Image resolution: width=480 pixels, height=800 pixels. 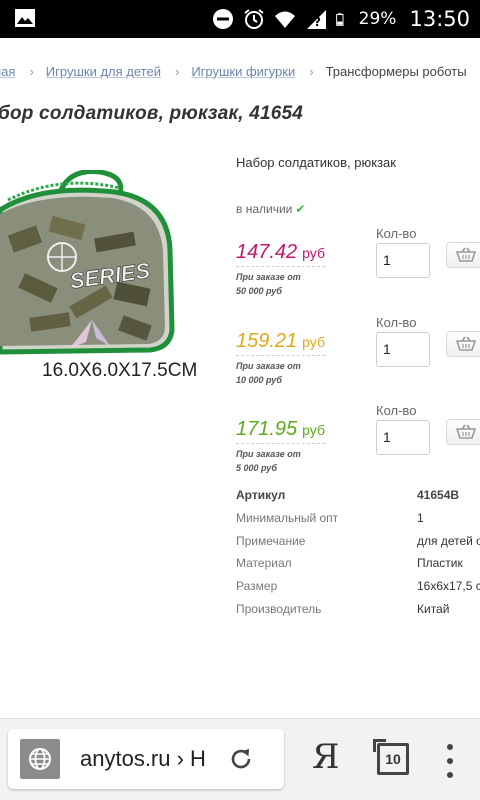 I want to click on product-image: SERIES 16.0X6.0X17.5CM, so click(x=114, y=277).